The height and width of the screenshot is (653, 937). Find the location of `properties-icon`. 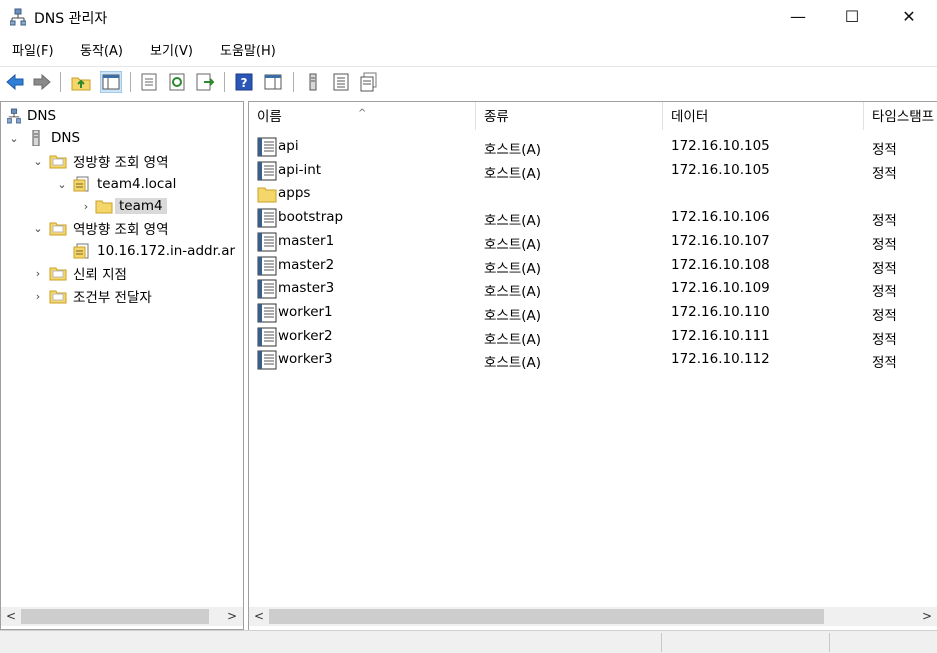

properties-icon is located at coordinates (149, 82).